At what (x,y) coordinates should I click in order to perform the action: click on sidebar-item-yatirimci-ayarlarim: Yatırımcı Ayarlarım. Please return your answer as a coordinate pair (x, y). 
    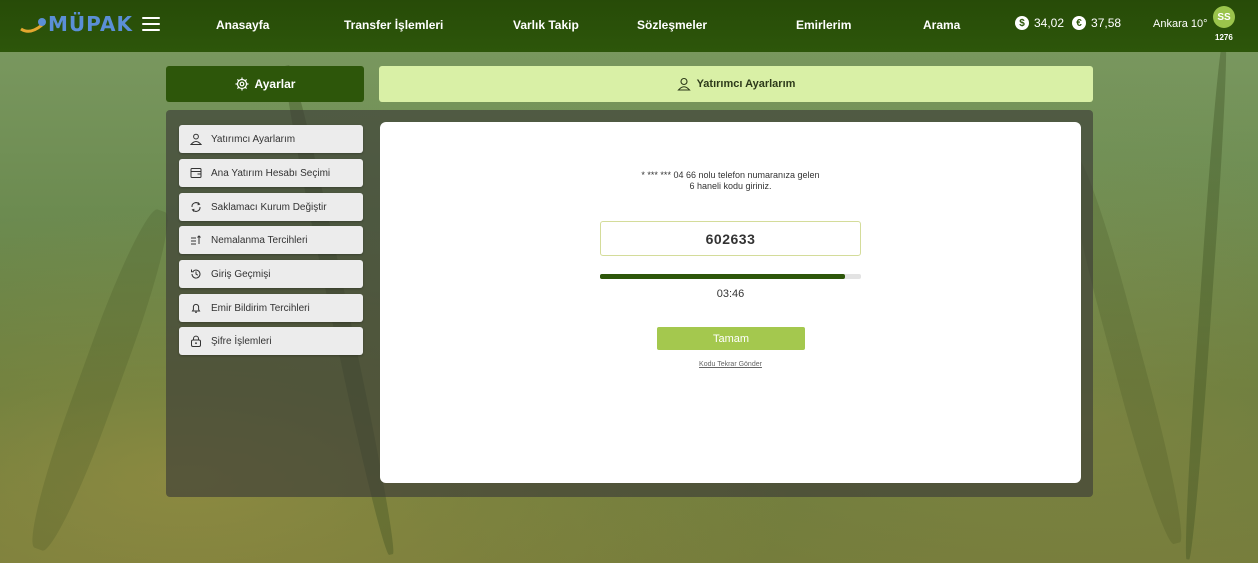
    Looking at the image, I should click on (271, 139).